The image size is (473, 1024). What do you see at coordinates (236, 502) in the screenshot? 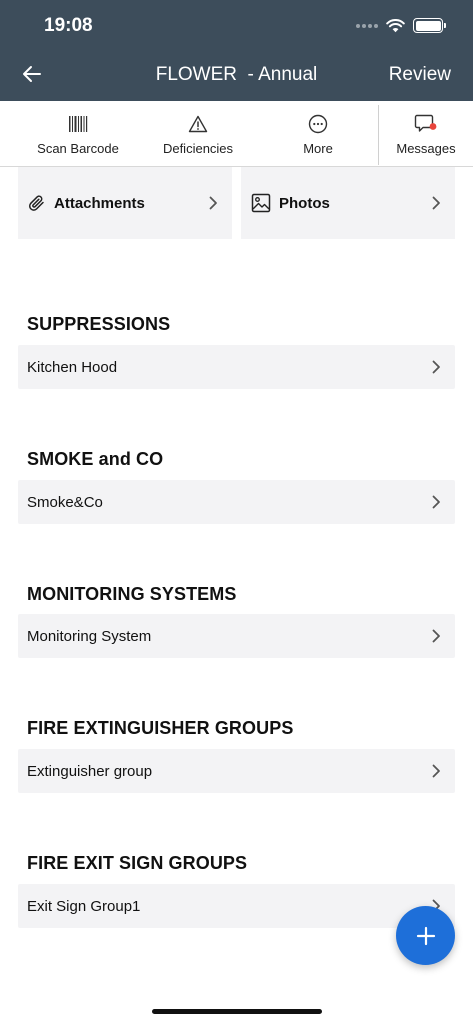
I see `list-item-smoke-co: Smoke&Co` at bounding box center [236, 502].